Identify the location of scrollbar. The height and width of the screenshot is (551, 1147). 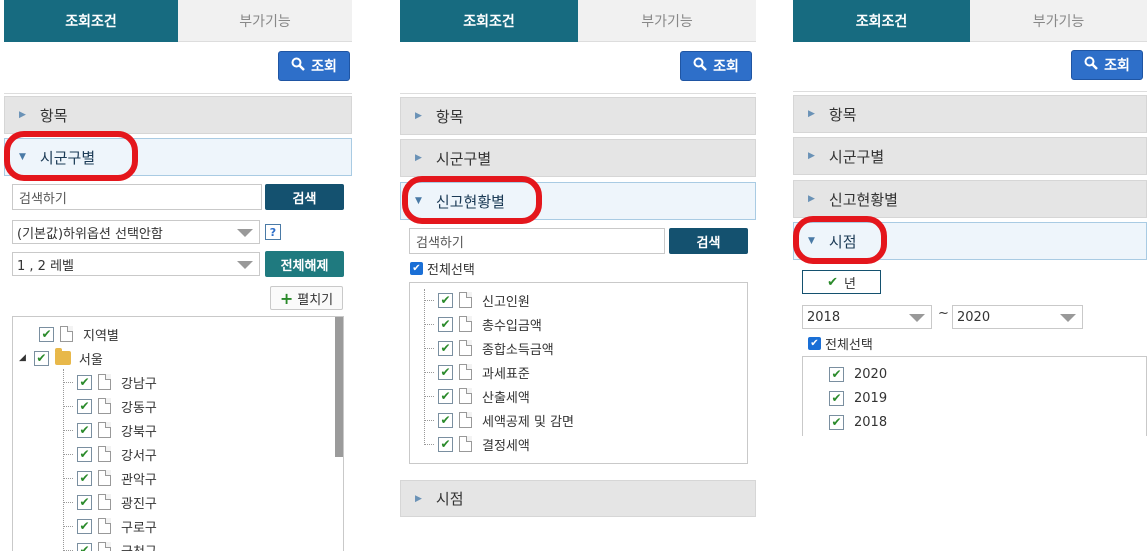
(339, 387).